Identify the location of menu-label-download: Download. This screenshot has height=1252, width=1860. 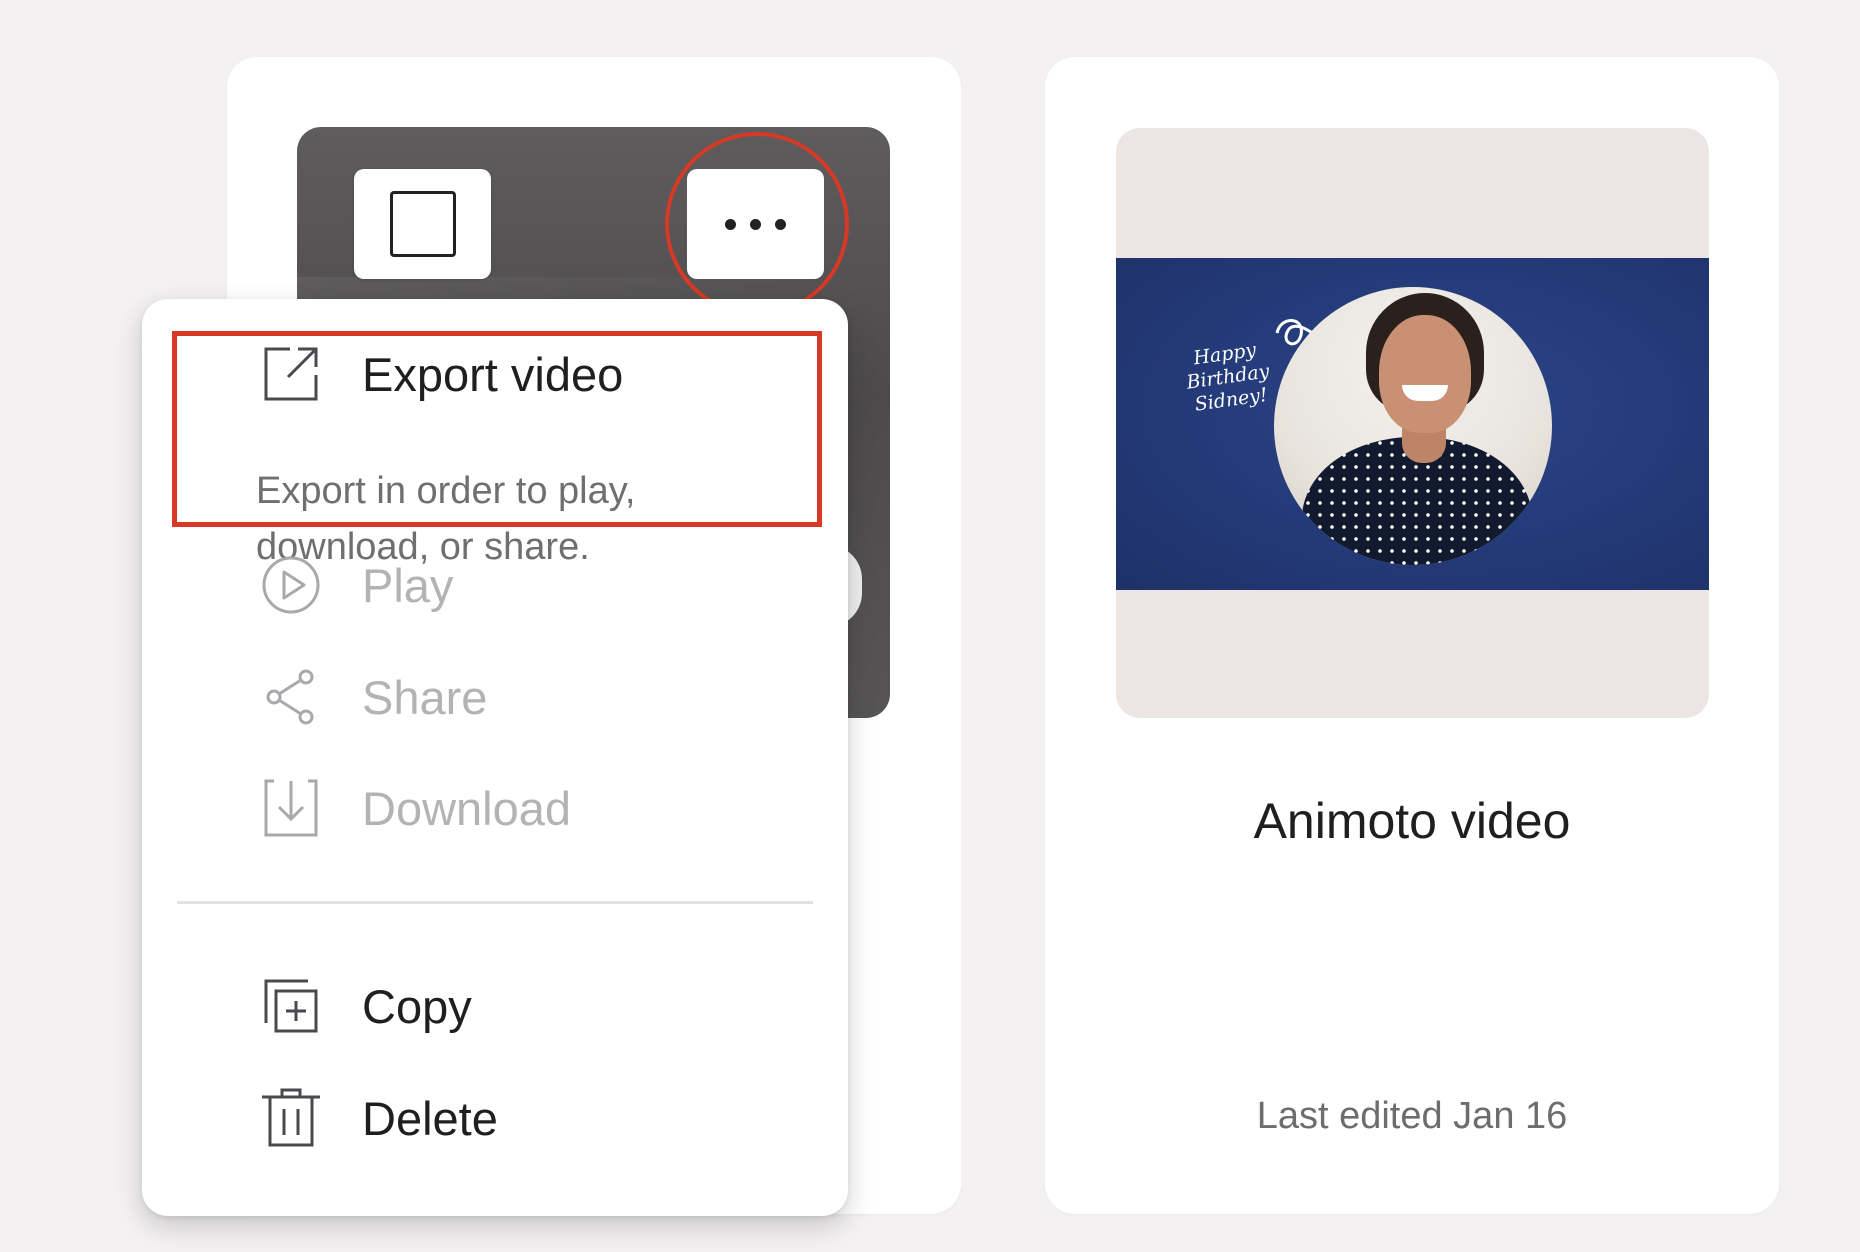
(467, 808).